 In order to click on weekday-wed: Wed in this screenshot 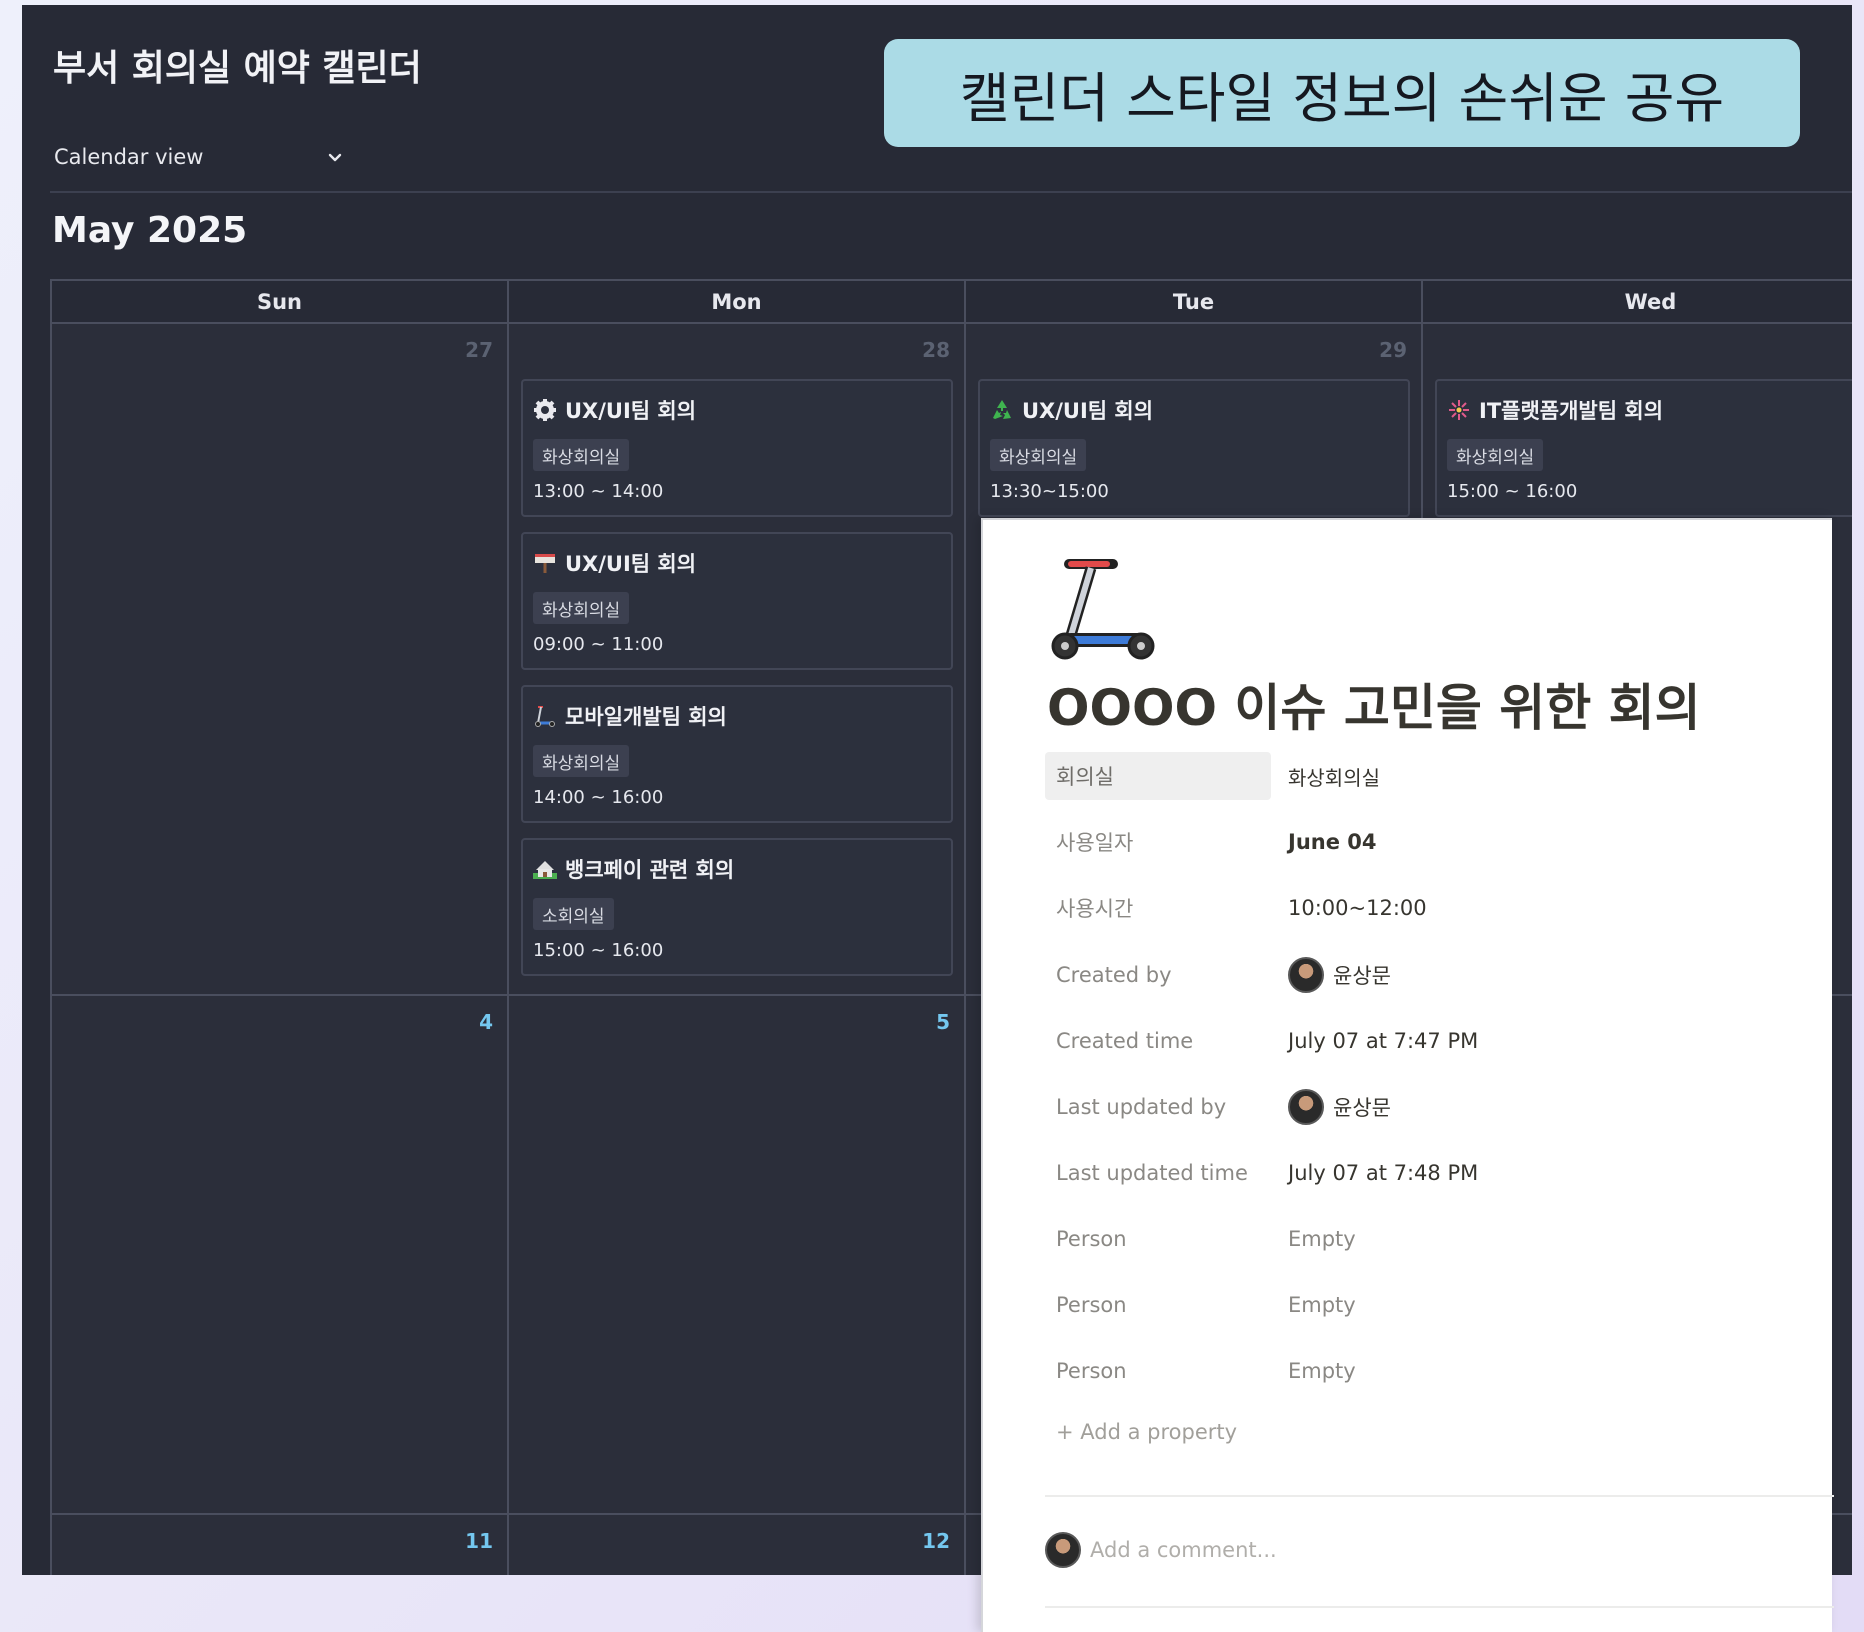, I will do `click(1636, 301)`.